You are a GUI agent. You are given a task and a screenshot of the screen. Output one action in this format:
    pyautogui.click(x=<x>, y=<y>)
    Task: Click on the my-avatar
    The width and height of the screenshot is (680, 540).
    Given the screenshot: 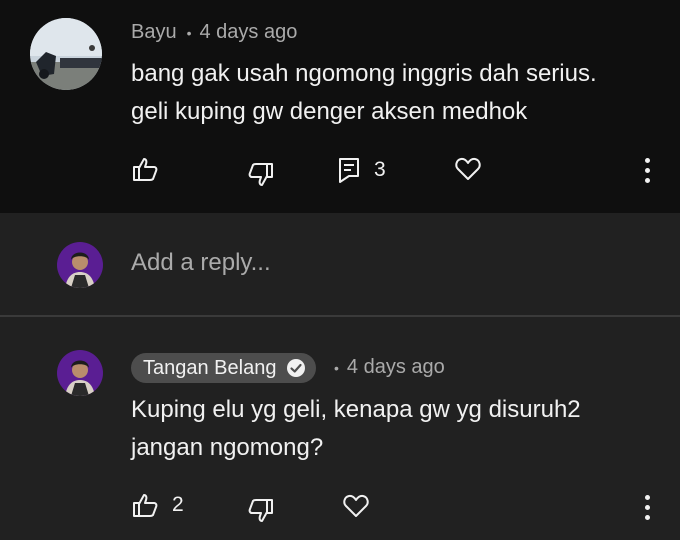 What is the action you would take?
    pyautogui.click(x=80, y=265)
    